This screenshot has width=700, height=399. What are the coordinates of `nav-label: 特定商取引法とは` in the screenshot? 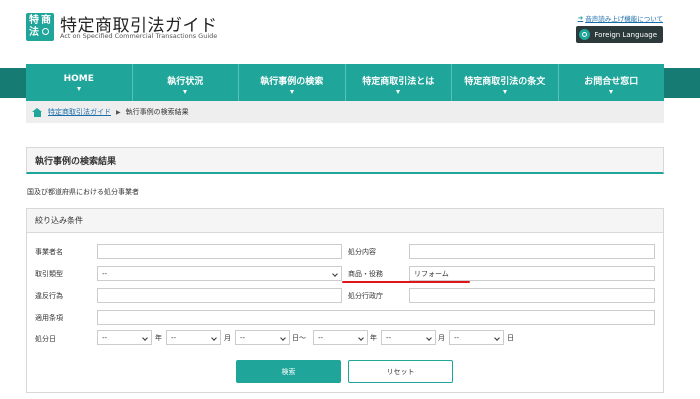 It's located at (398, 82).